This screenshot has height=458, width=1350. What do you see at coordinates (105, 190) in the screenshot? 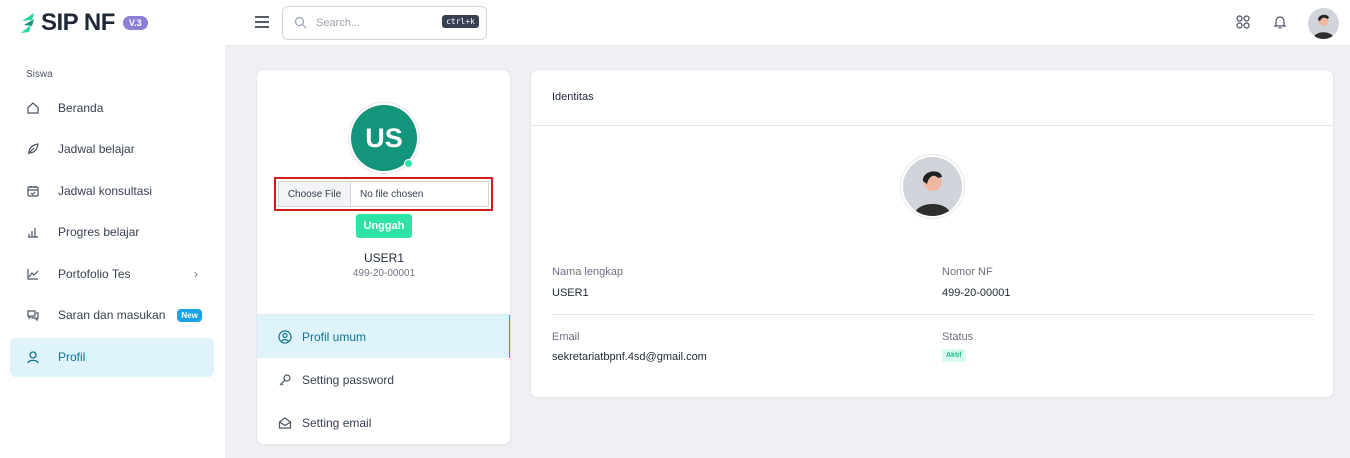
I see `sidebar-item-label: Jadwal konsultasi` at bounding box center [105, 190].